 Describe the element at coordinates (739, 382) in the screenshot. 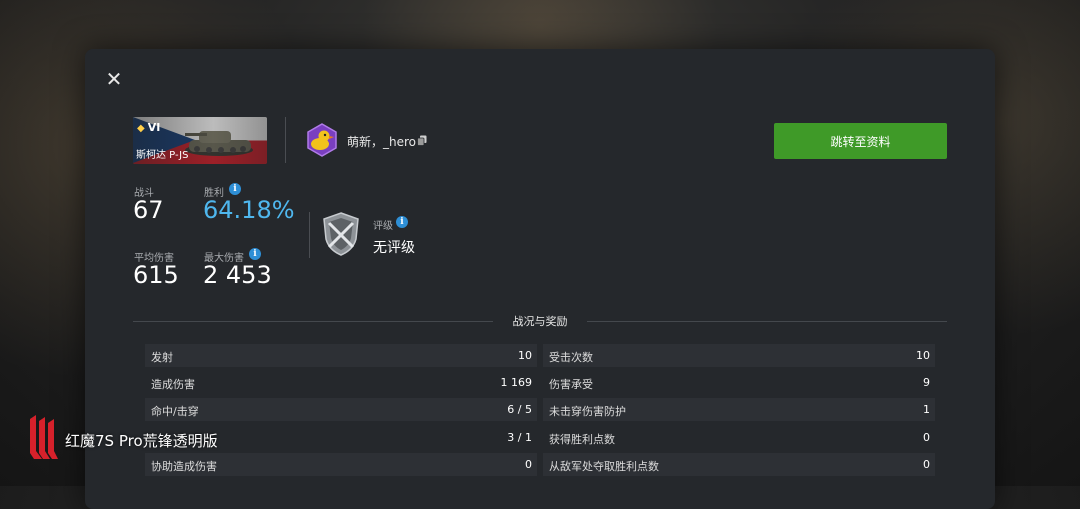

I see `stat-row: 伤害承受 9` at that location.